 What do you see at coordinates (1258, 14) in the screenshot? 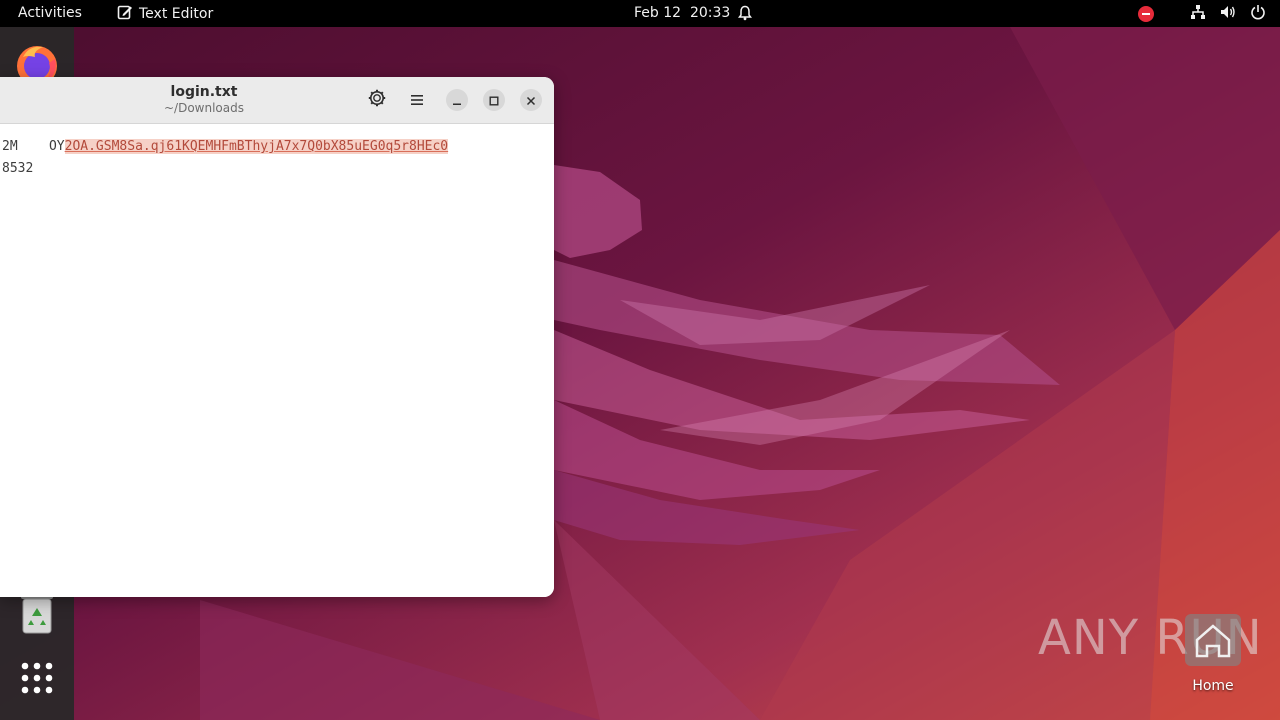
I see `power-icon` at bounding box center [1258, 14].